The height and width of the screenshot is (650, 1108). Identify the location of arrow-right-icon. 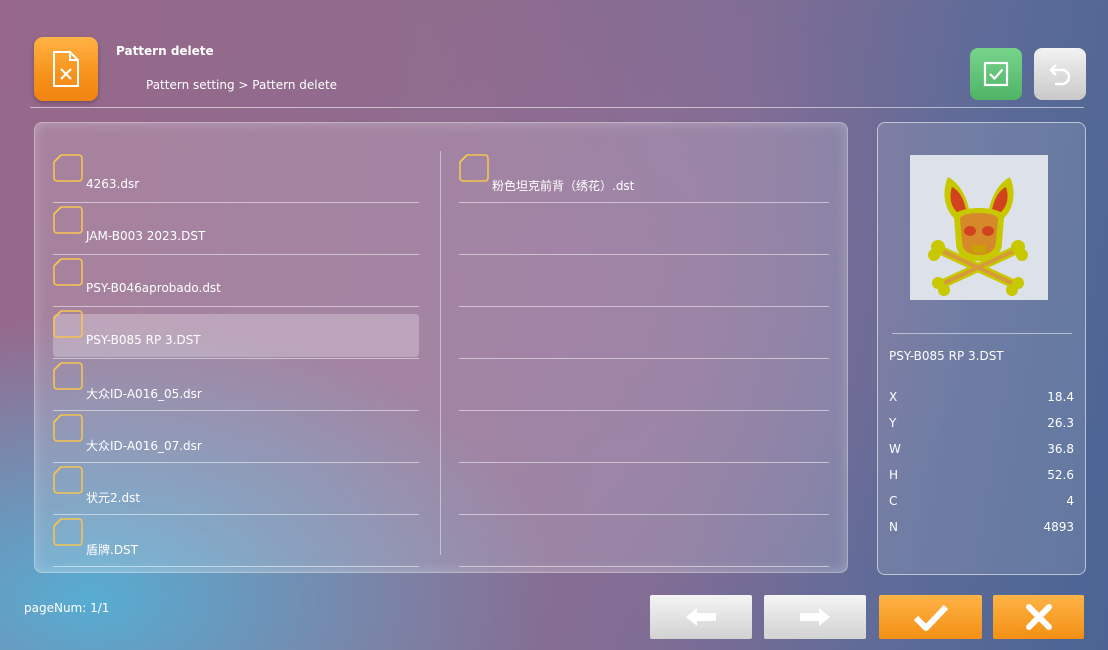
(815, 617).